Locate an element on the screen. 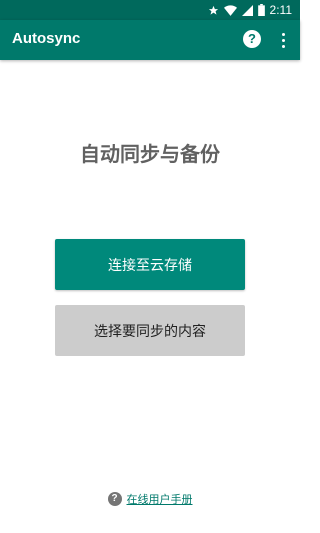  connect-cloud-button-label: 连接至云存储 is located at coordinates (150, 265).